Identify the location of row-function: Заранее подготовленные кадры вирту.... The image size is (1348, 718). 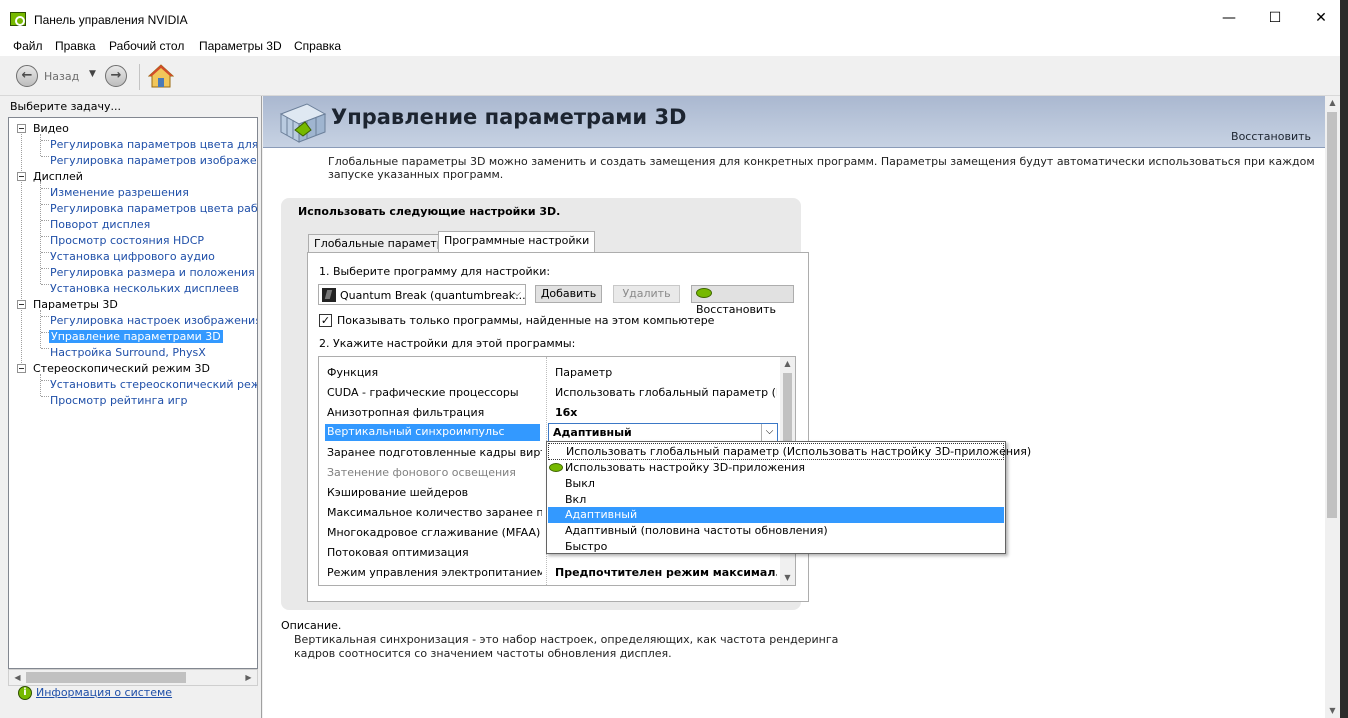
(434, 452).